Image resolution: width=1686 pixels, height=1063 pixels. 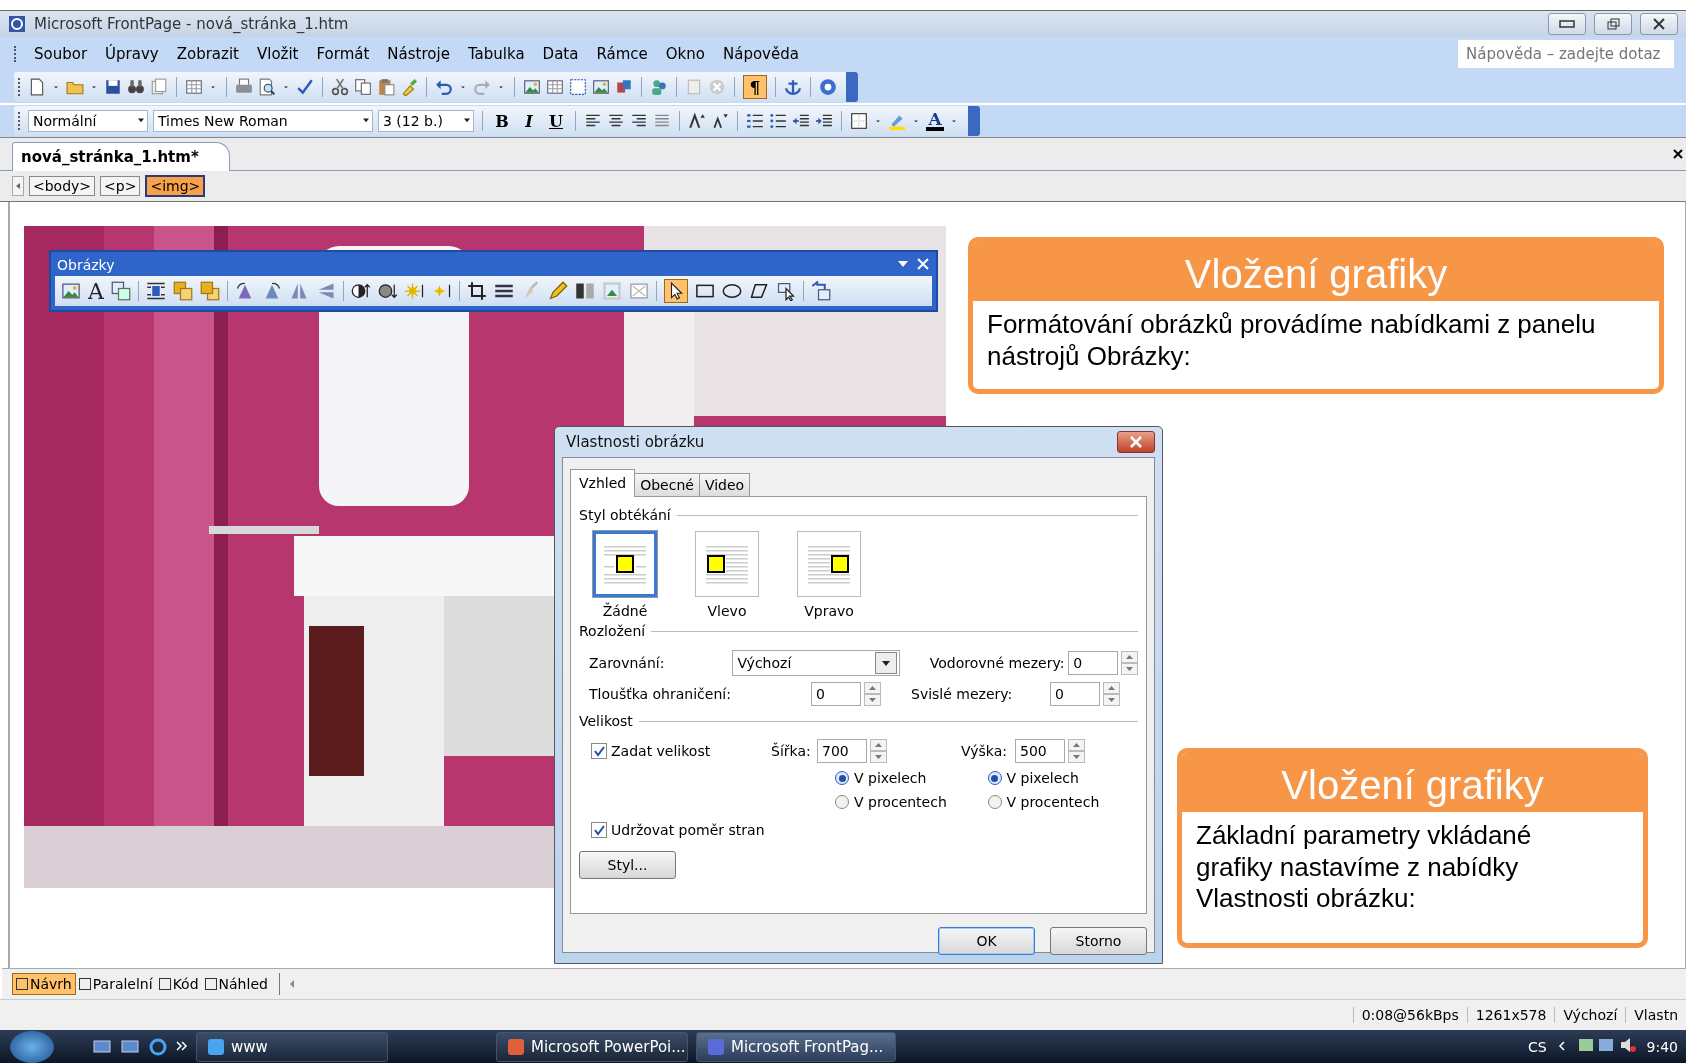 I want to click on menu-item: Tabulka, so click(x=496, y=54).